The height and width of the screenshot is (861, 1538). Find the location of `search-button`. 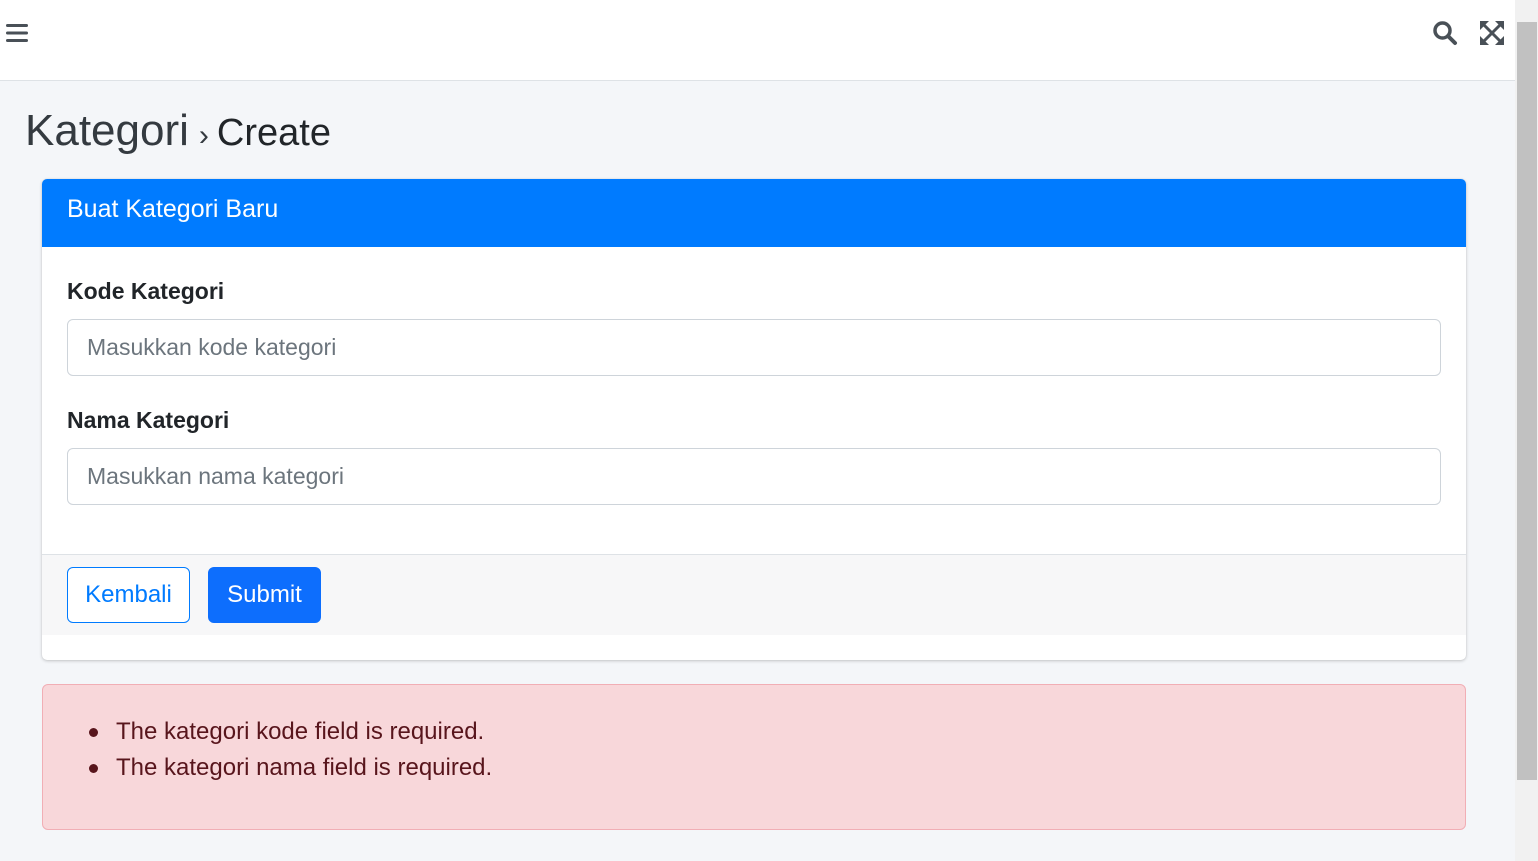

search-button is located at coordinates (1445, 33).